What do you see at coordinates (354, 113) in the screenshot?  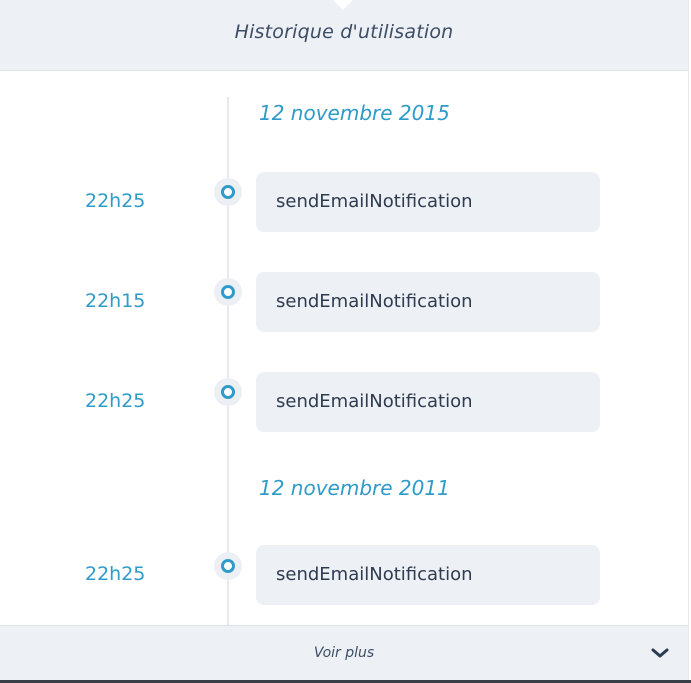 I see `timeline-date: 12 novembre 2015` at bounding box center [354, 113].